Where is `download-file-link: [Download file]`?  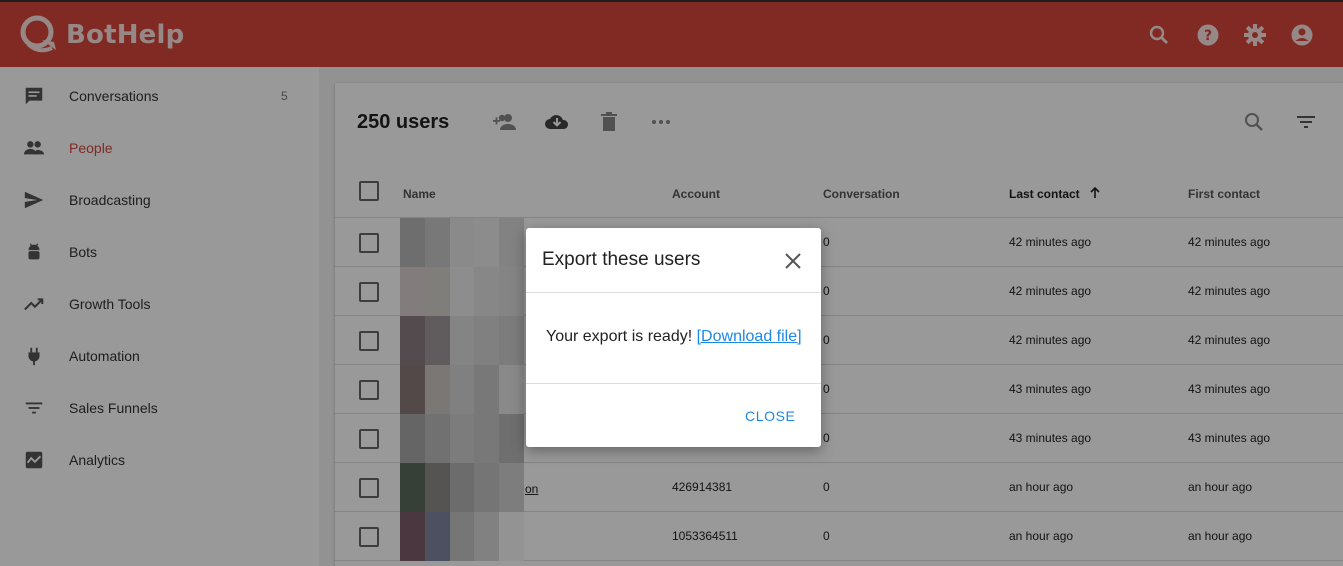 download-file-link: [Download file] is located at coordinates (749, 336).